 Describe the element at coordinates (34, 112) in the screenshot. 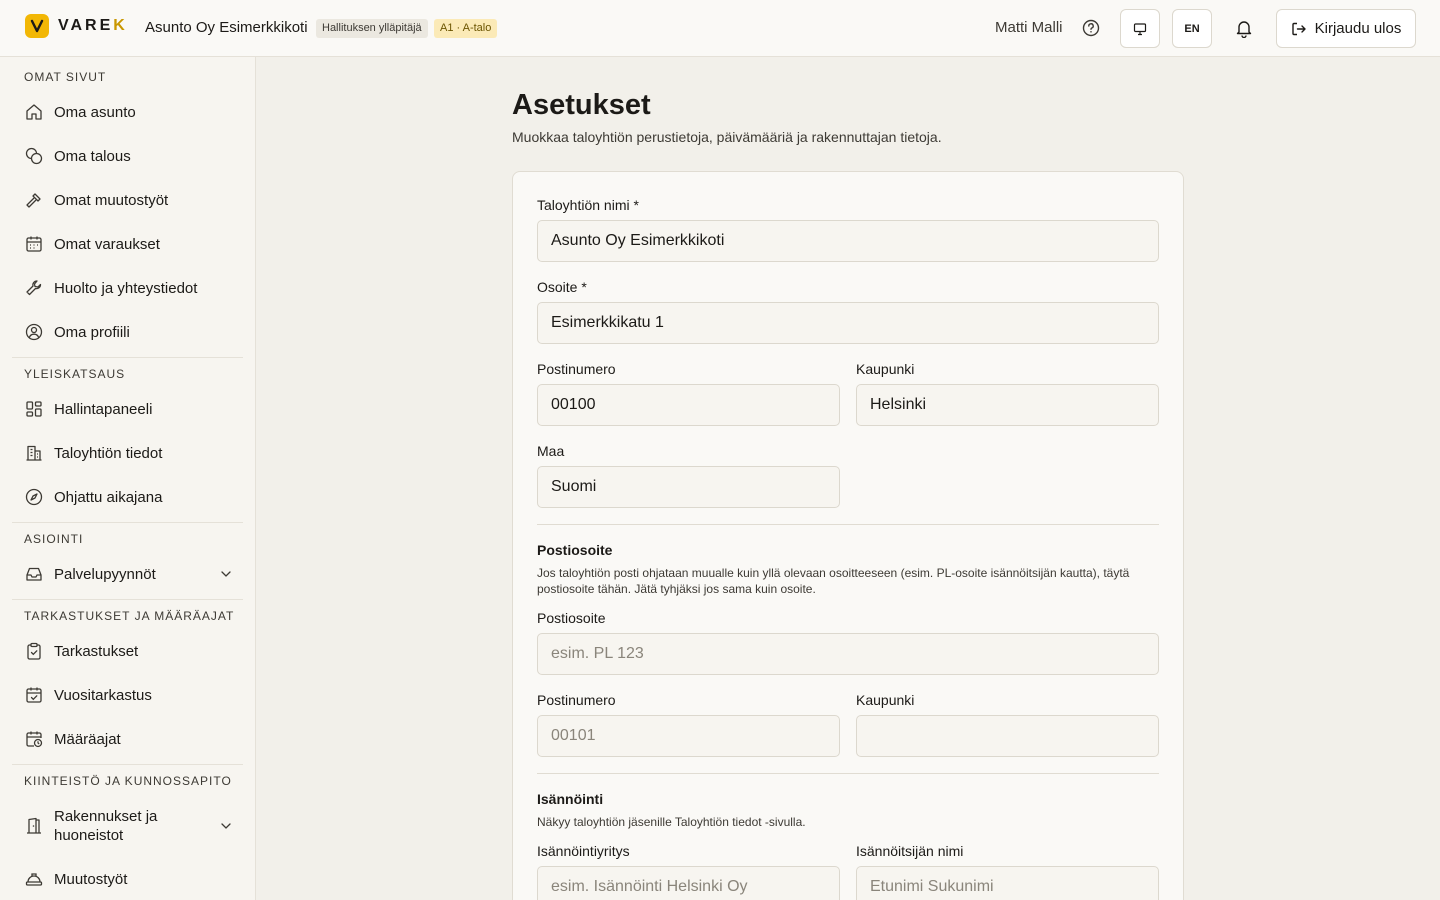

I see `home-icon` at that location.